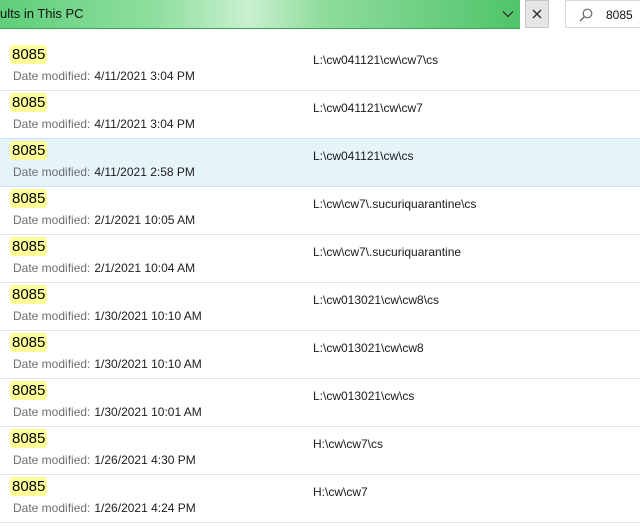 The width and height of the screenshot is (640, 526). I want to click on result-date-modified: Date modified: 2/1/2021 10:05 AM, so click(104, 220).